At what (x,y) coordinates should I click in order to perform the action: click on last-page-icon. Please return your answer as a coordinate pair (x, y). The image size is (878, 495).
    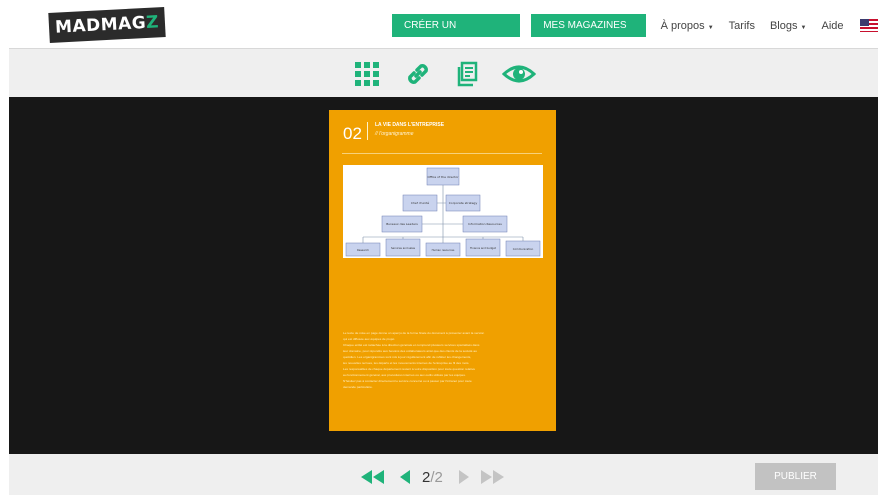
    Looking at the image, I should click on (492, 477).